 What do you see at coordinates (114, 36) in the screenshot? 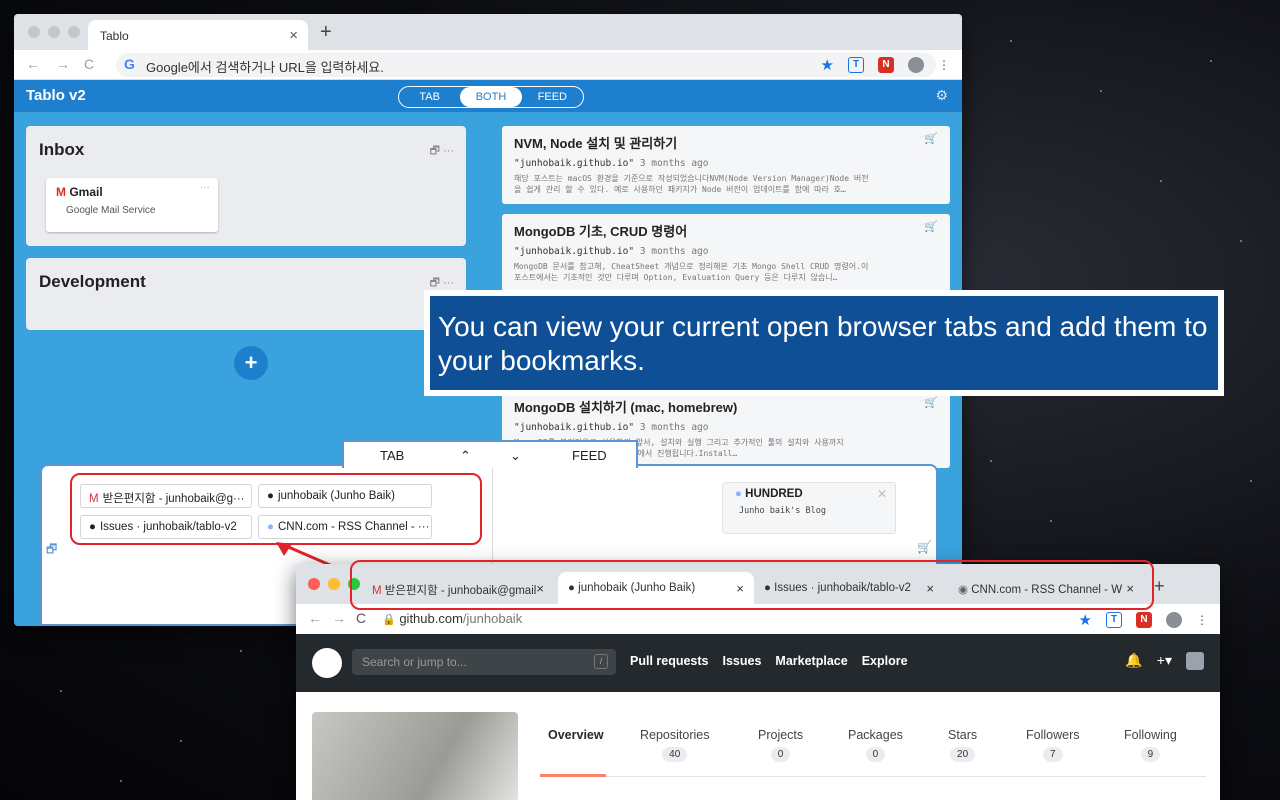
I see `tab-title: Tablo` at bounding box center [114, 36].